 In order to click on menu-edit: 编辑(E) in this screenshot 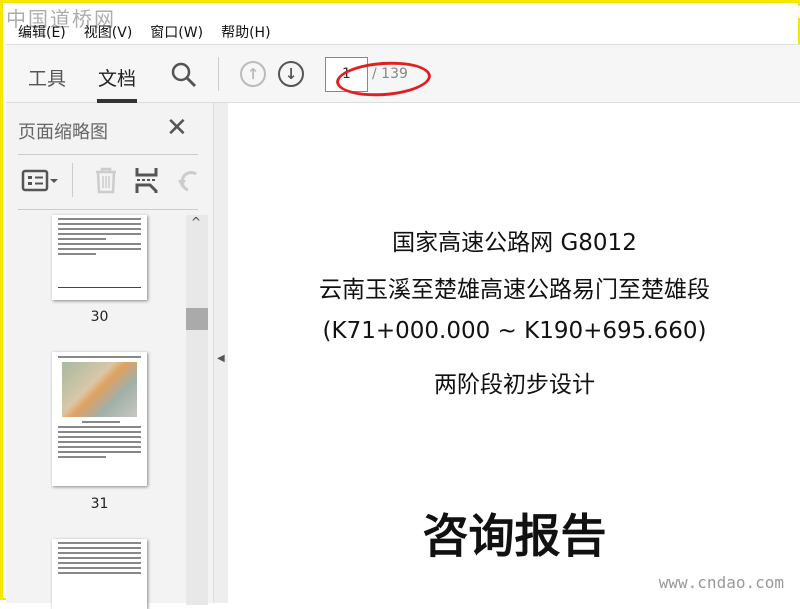, I will do `click(42, 32)`.